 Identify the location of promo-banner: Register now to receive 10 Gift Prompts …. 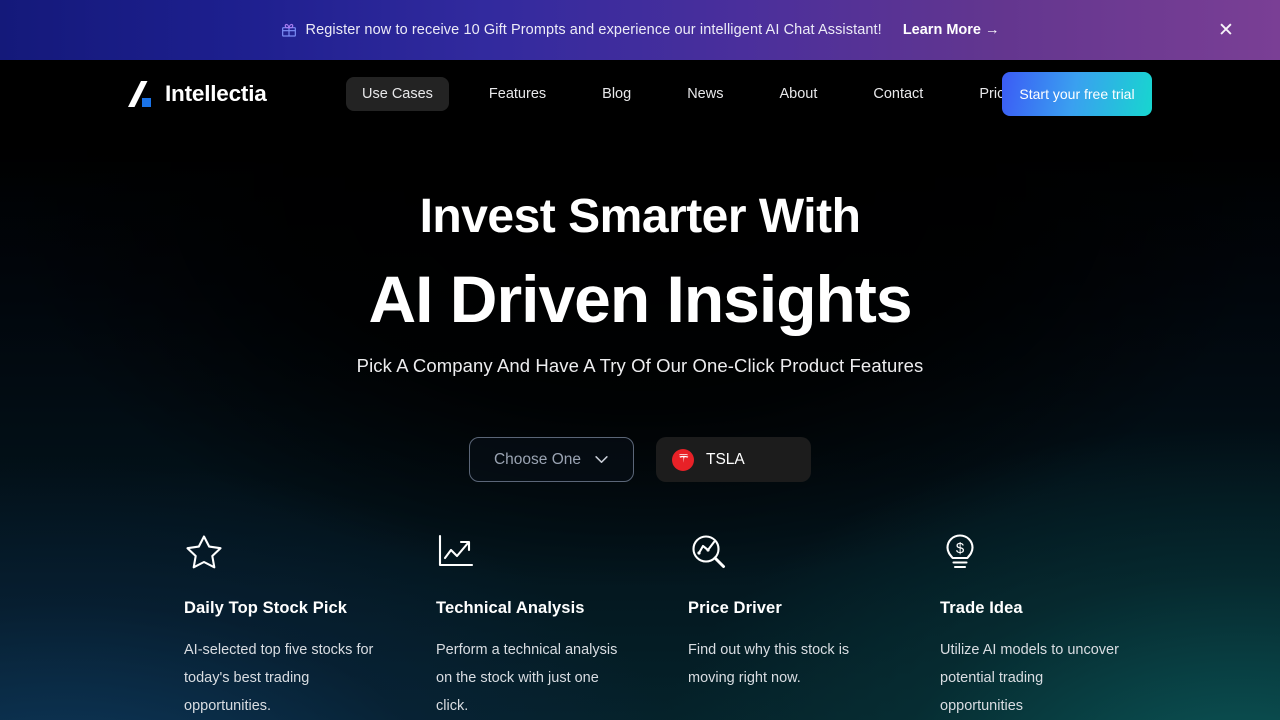
(640, 30).